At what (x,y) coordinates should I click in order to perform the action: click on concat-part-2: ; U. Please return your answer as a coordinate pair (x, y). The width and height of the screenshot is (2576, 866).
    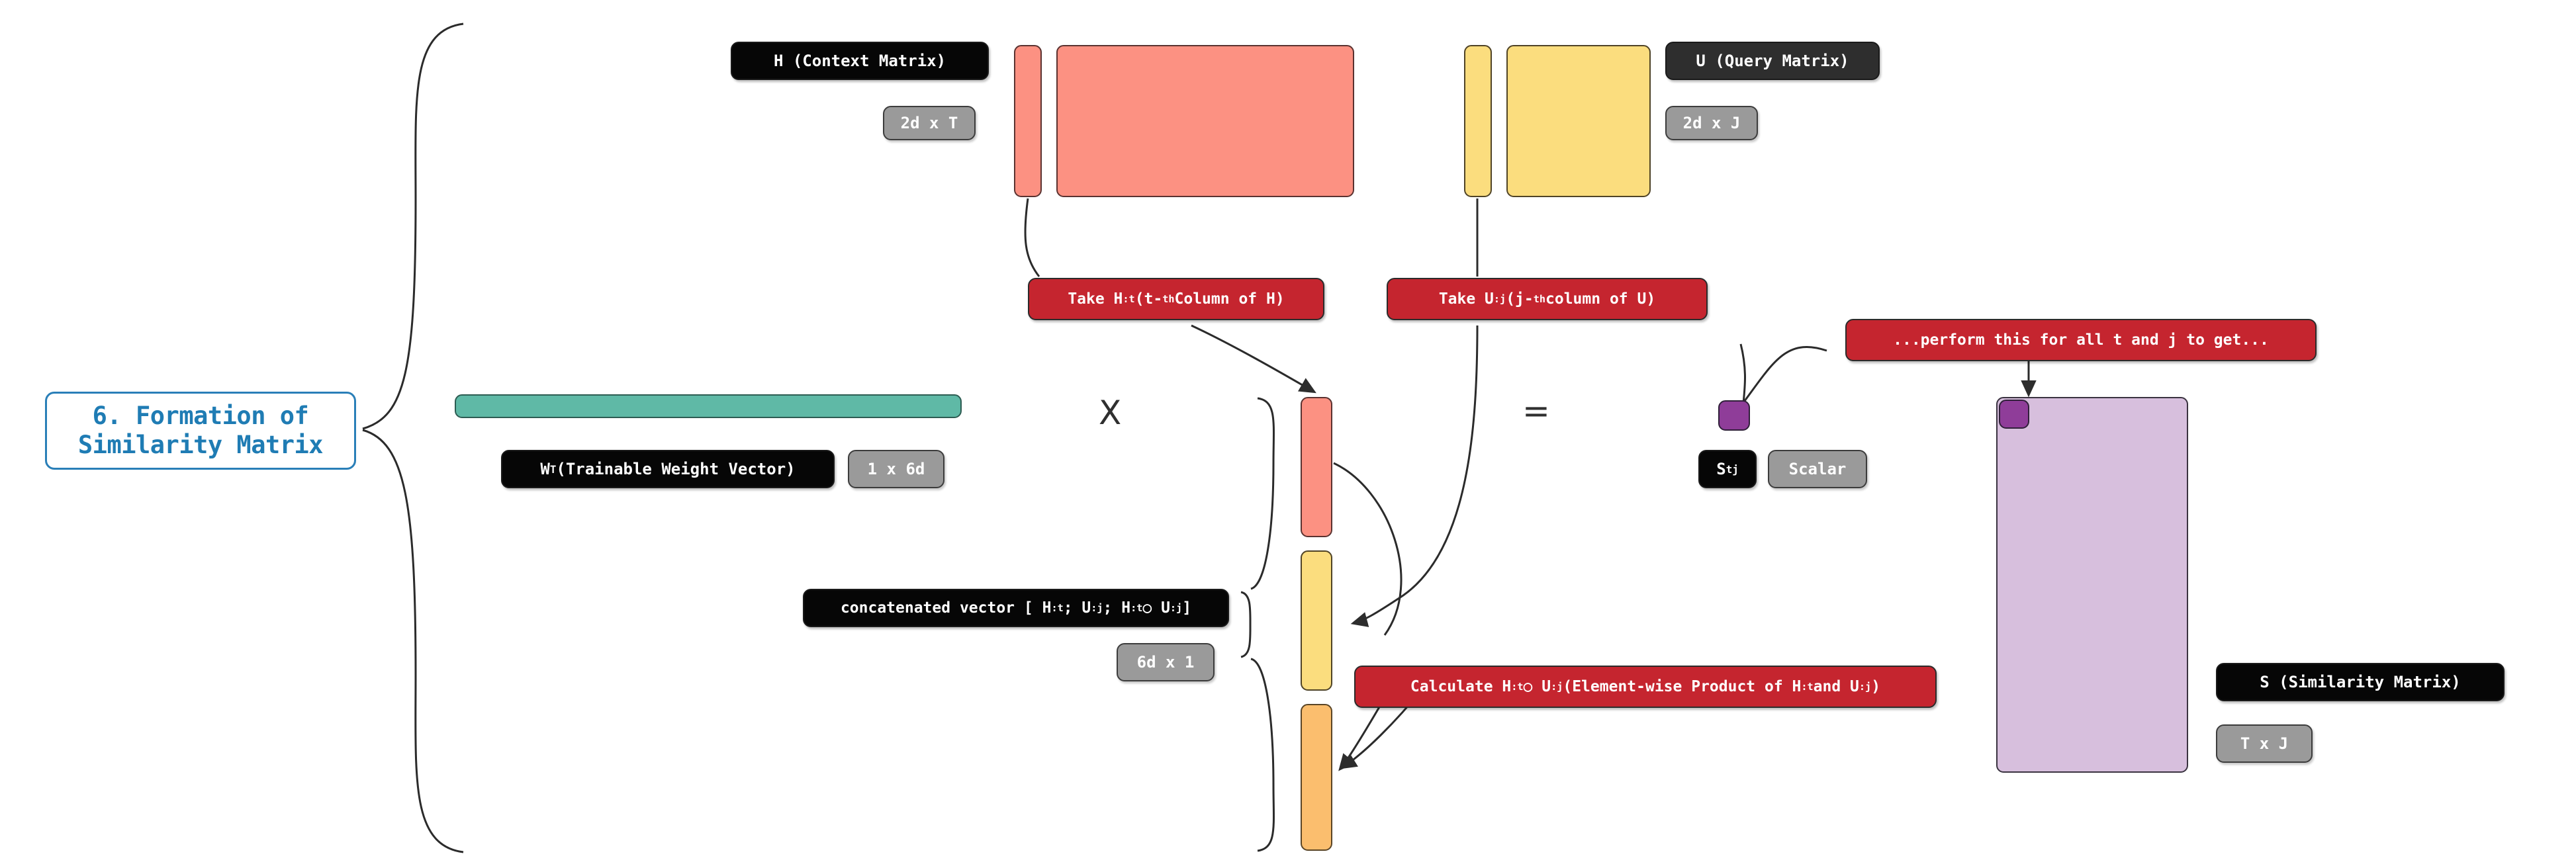
    Looking at the image, I should click on (1077, 608).